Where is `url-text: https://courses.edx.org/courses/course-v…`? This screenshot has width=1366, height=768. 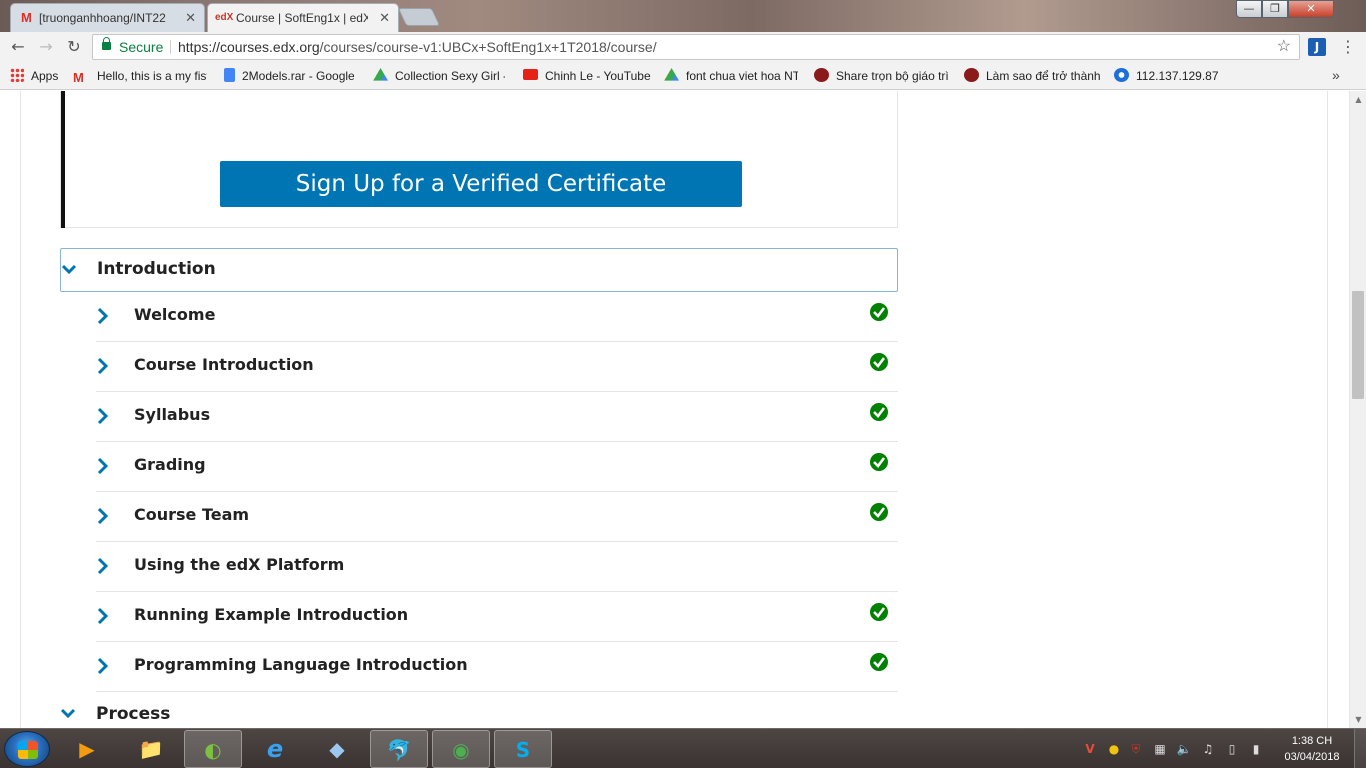 url-text: https://courses.edx.org/courses/course-v… is located at coordinates (417, 47).